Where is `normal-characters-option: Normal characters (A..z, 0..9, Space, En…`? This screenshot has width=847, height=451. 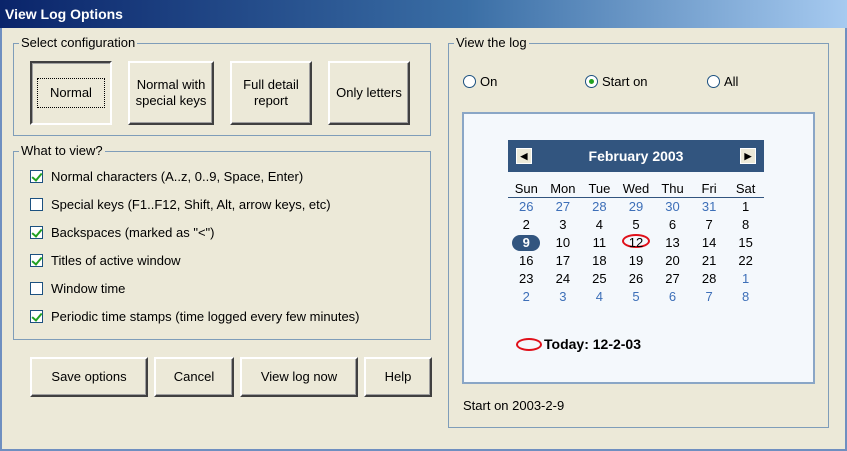 normal-characters-option: Normal characters (A..z, 0..9, Space, En… is located at coordinates (166, 176).